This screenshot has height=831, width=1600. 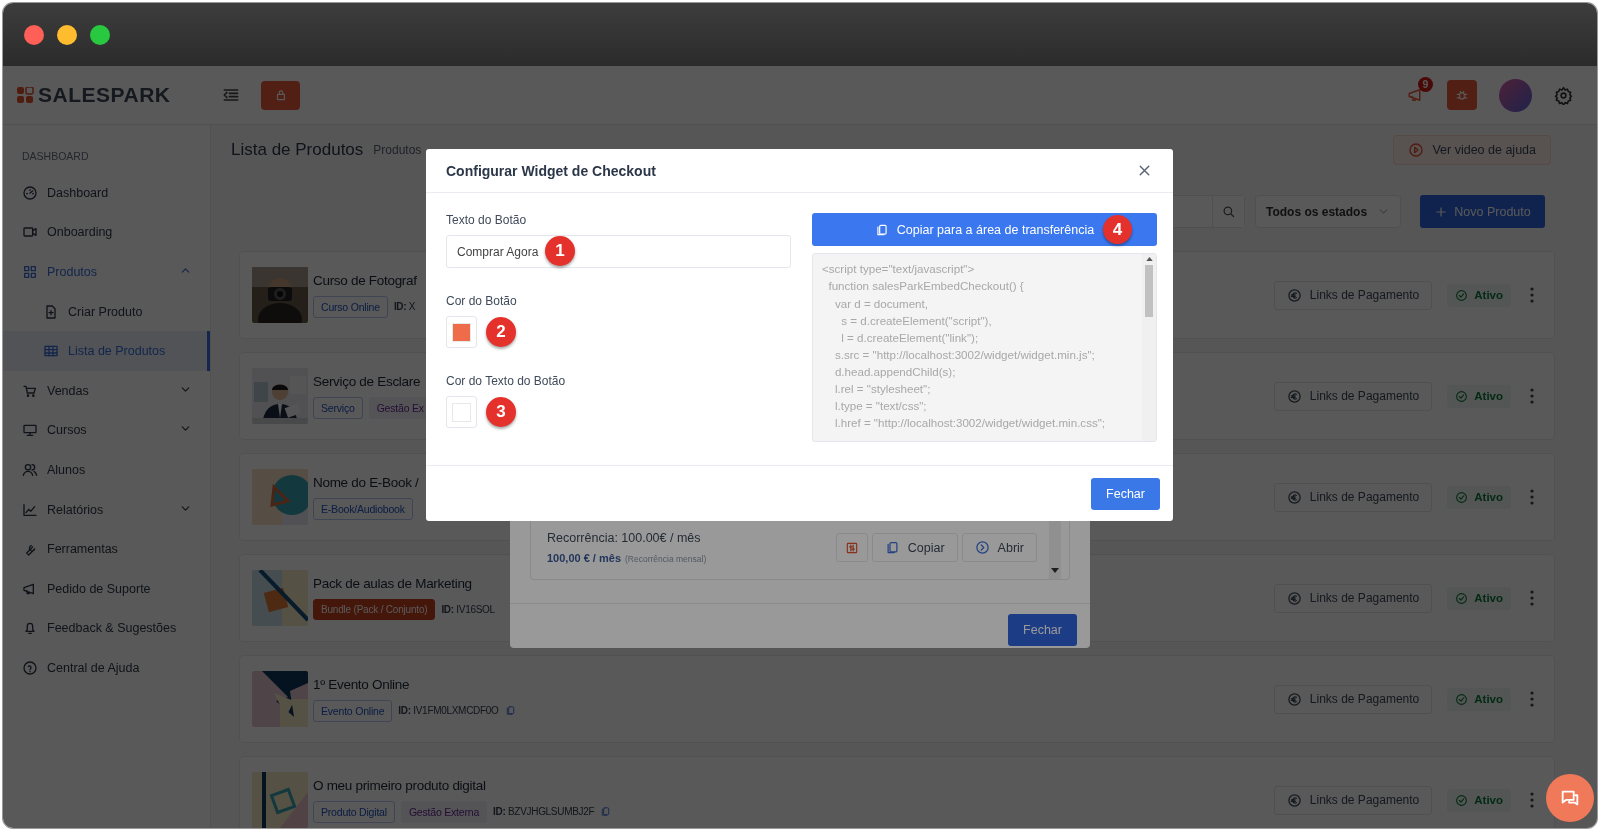 What do you see at coordinates (30, 430) in the screenshot?
I see `monitor-icon` at bounding box center [30, 430].